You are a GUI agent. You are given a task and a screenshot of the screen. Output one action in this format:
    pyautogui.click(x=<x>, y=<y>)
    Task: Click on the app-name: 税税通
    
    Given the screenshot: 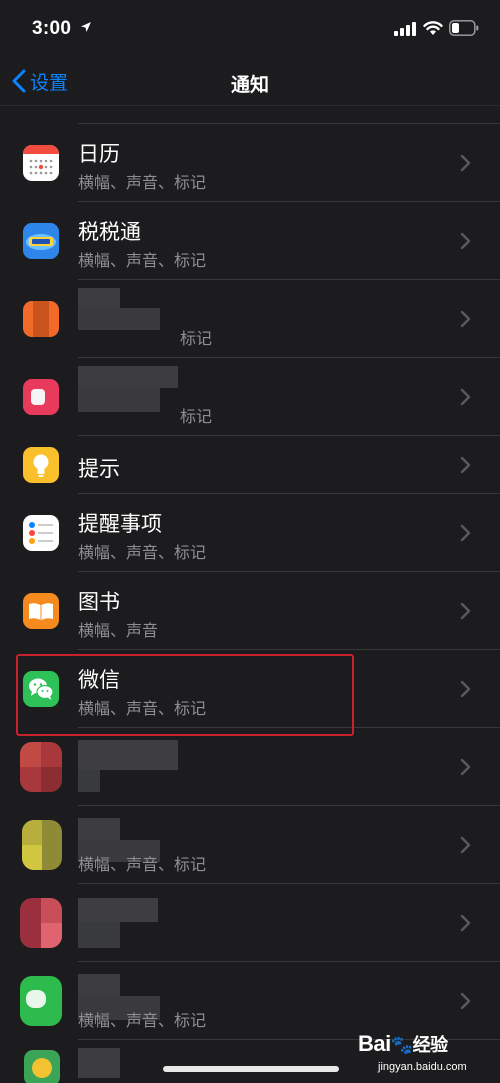 What is the action you would take?
    pyautogui.click(x=109, y=232)
    